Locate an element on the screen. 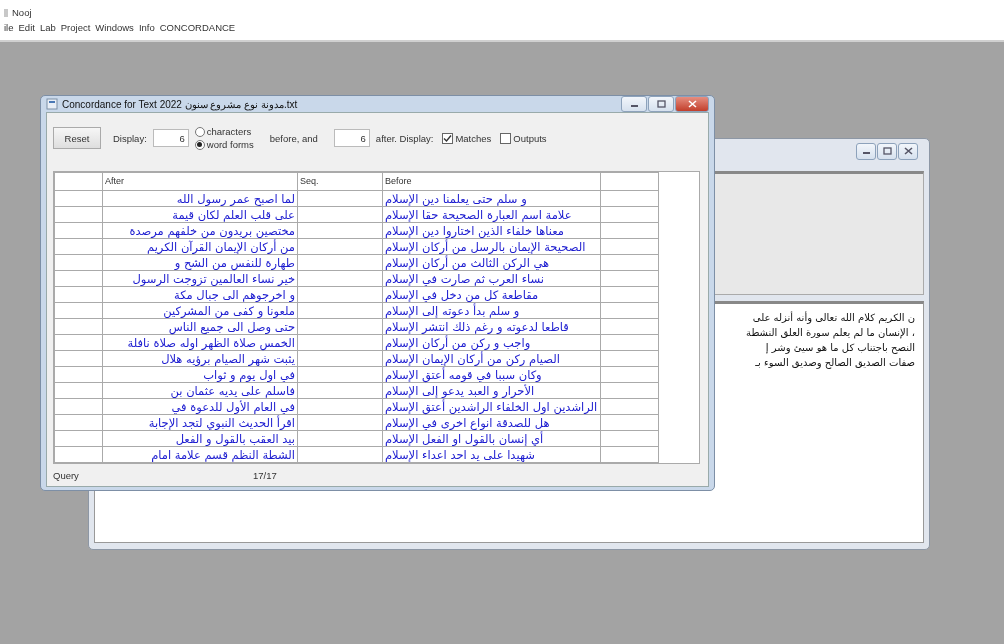  table-cell: من أركان الإيمان القرآن الكريم is located at coordinates (200, 246).